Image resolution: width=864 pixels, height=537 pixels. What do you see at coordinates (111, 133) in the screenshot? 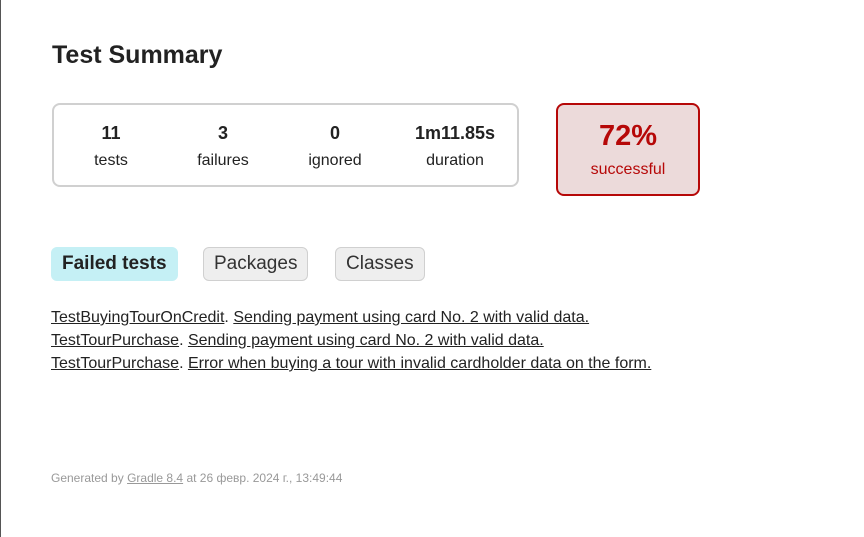
I see `tests-count: 11` at bounding box center [111, 133].